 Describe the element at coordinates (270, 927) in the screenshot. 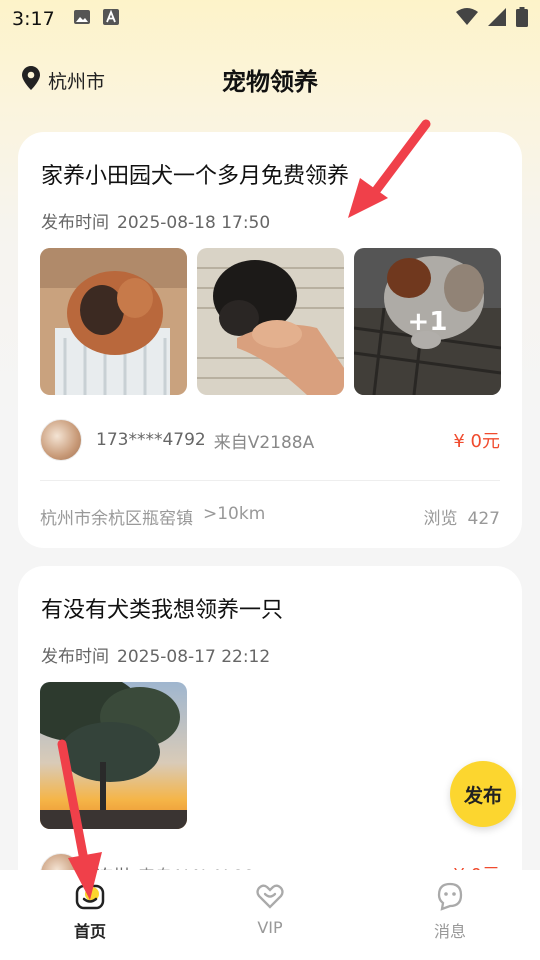

I see `tab-label: VIP` at that location.